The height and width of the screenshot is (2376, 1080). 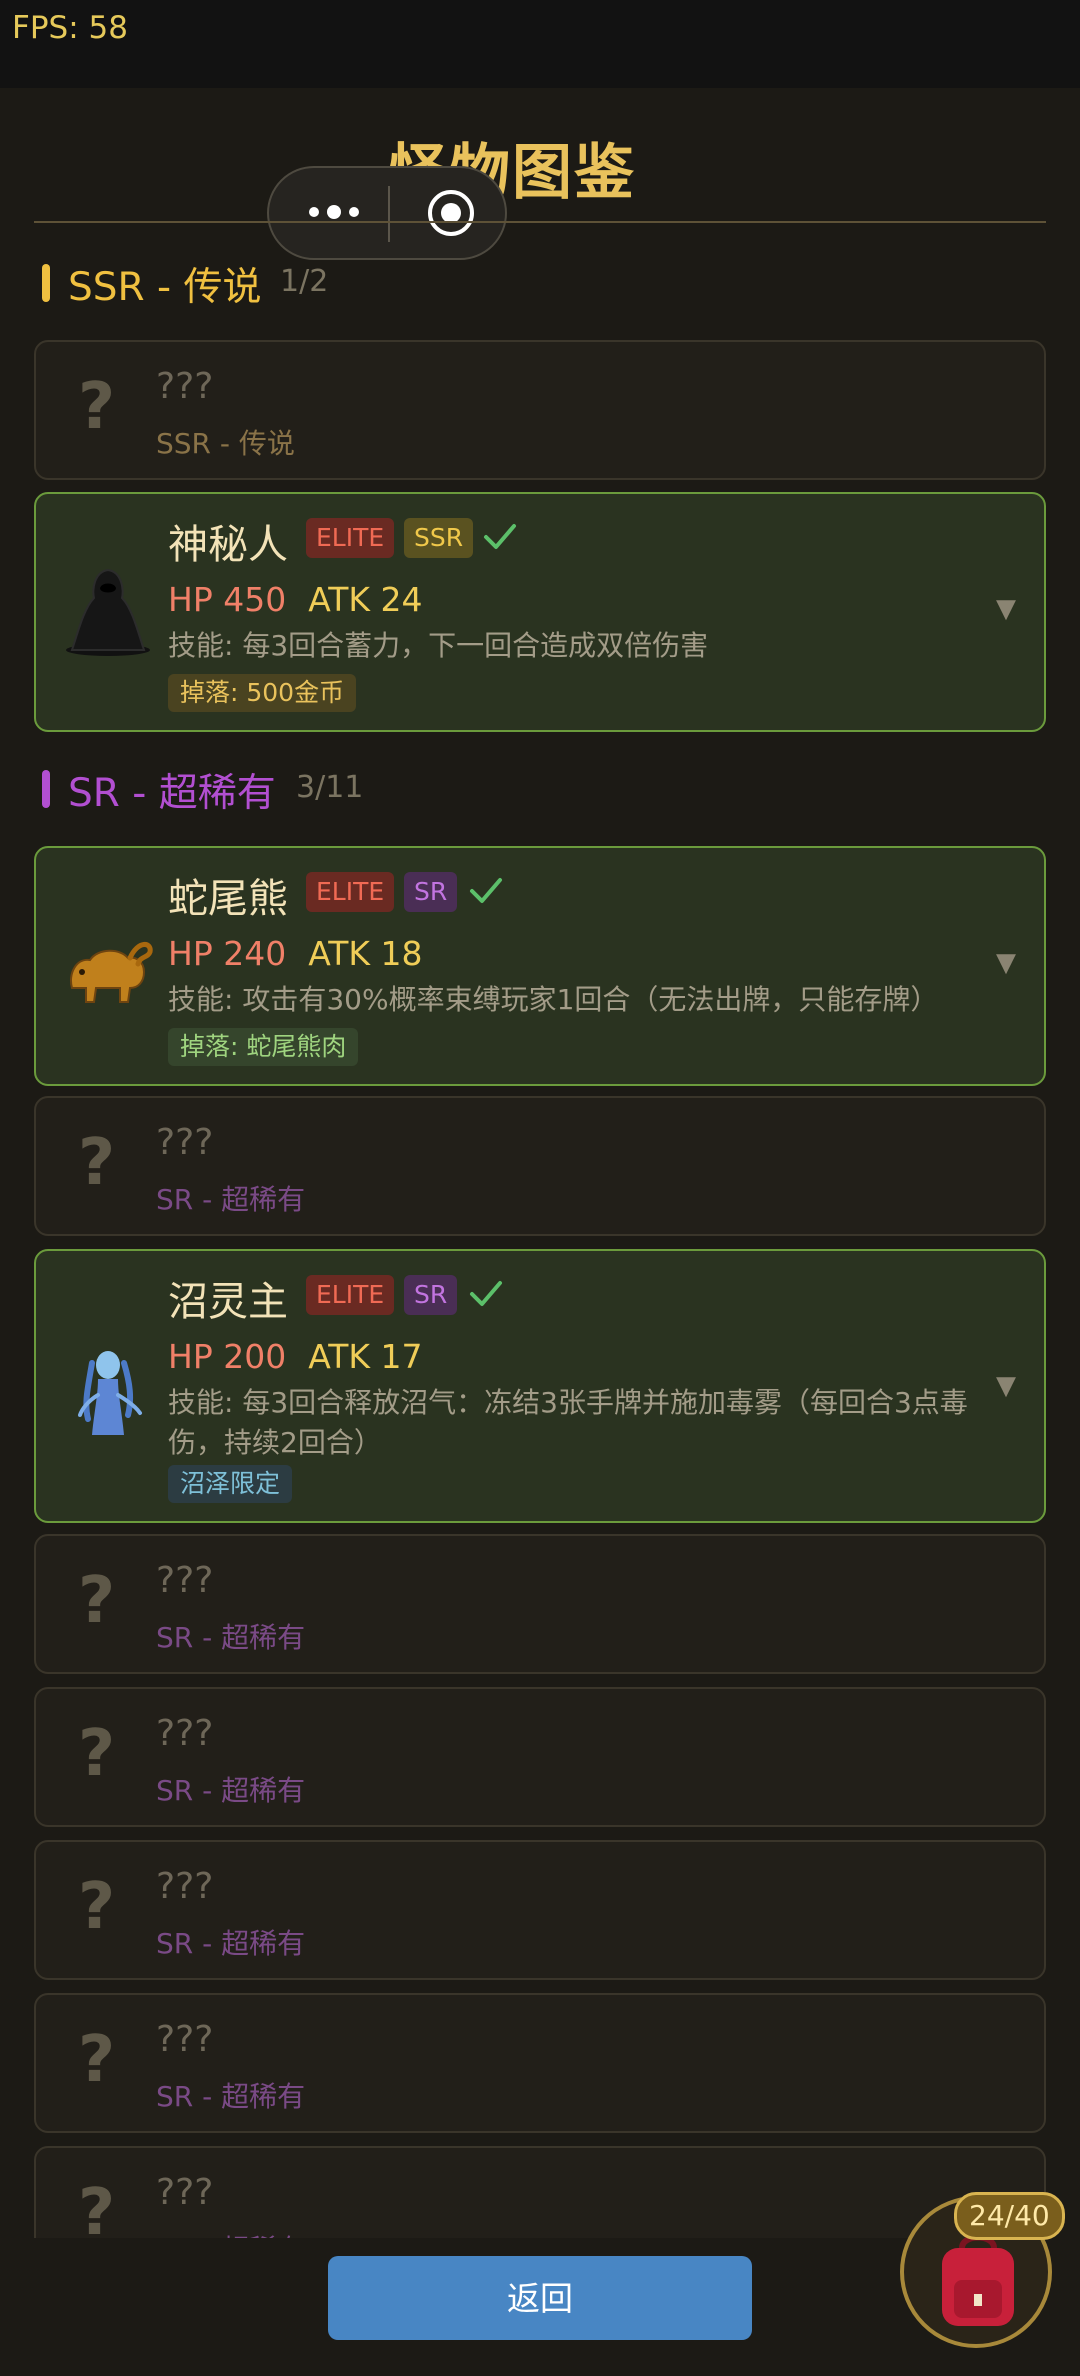 What do you see at coordinates (110, 1393) in the screenshot?
I see `swamp-lord-icon` at bounding box center [110, 1393].